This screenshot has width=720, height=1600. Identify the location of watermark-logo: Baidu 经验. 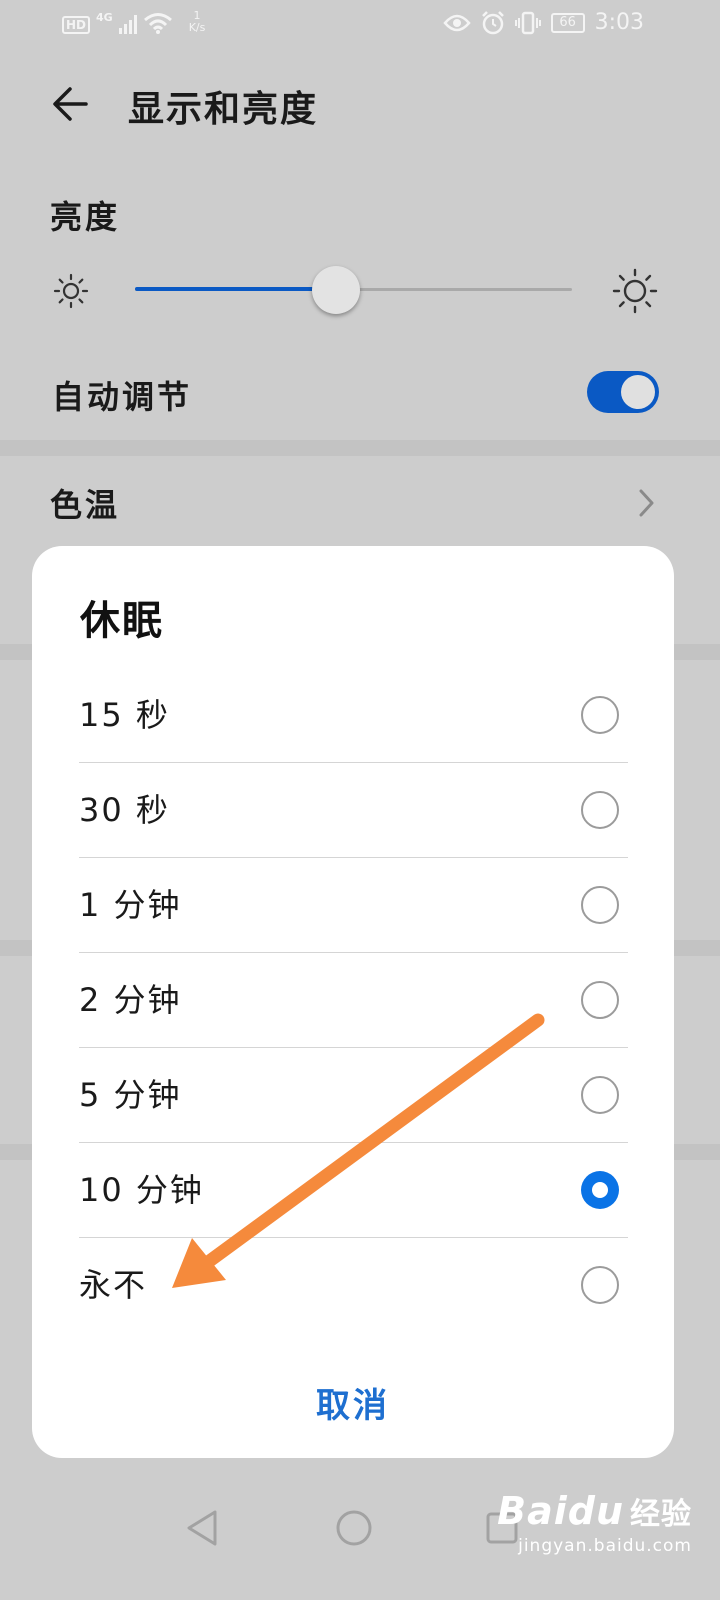
(594, 1513).